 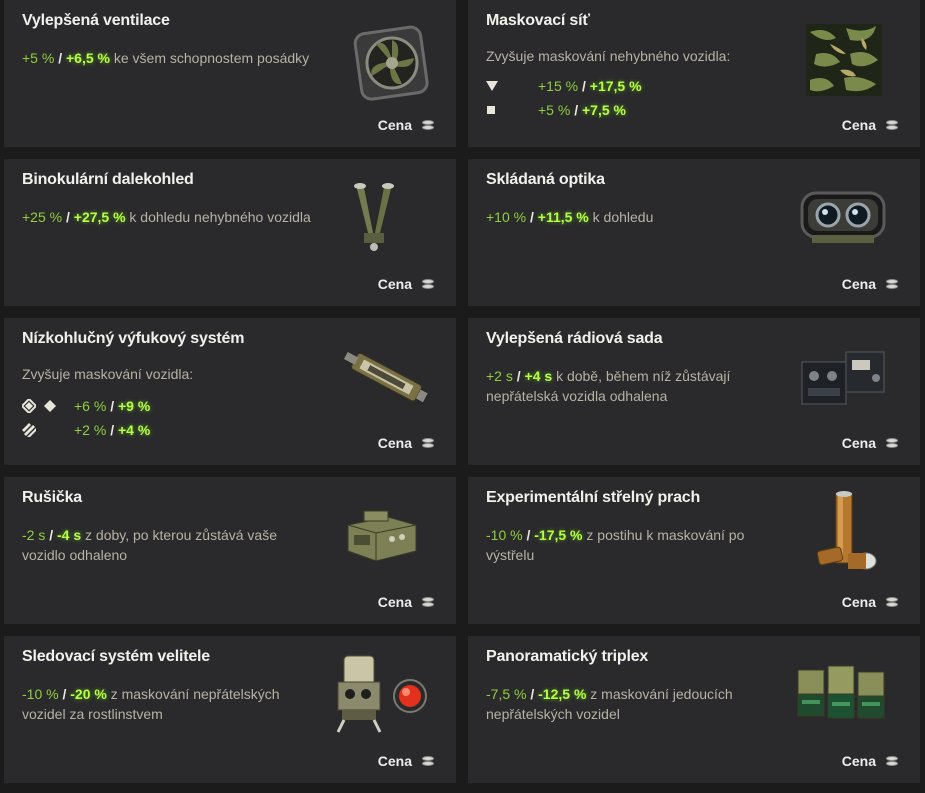 I want to click on heavy-tank-class-icon, so click(x=29, y=430).